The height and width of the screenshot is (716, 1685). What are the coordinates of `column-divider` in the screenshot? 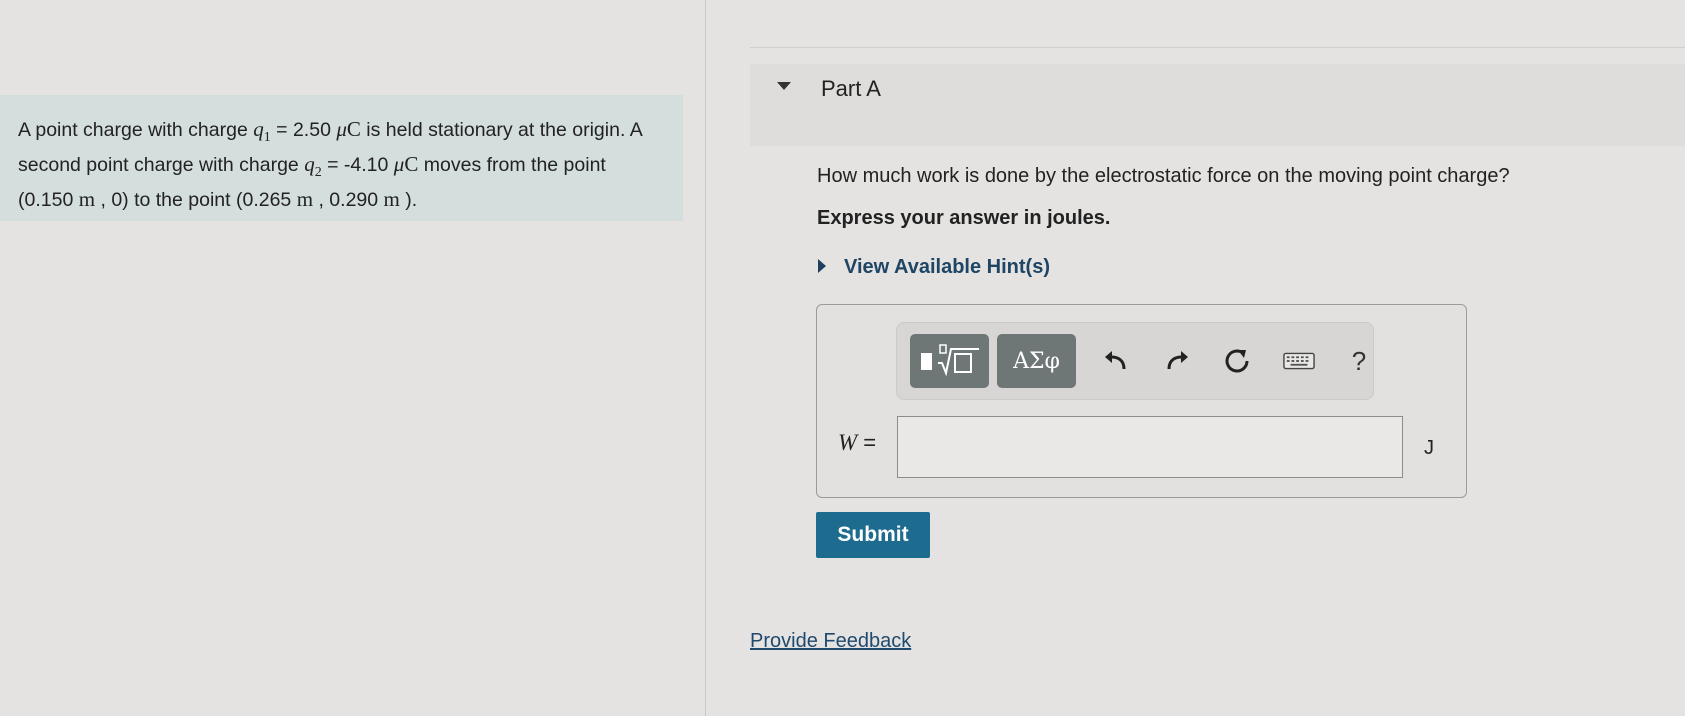 It's located at (705, 358).